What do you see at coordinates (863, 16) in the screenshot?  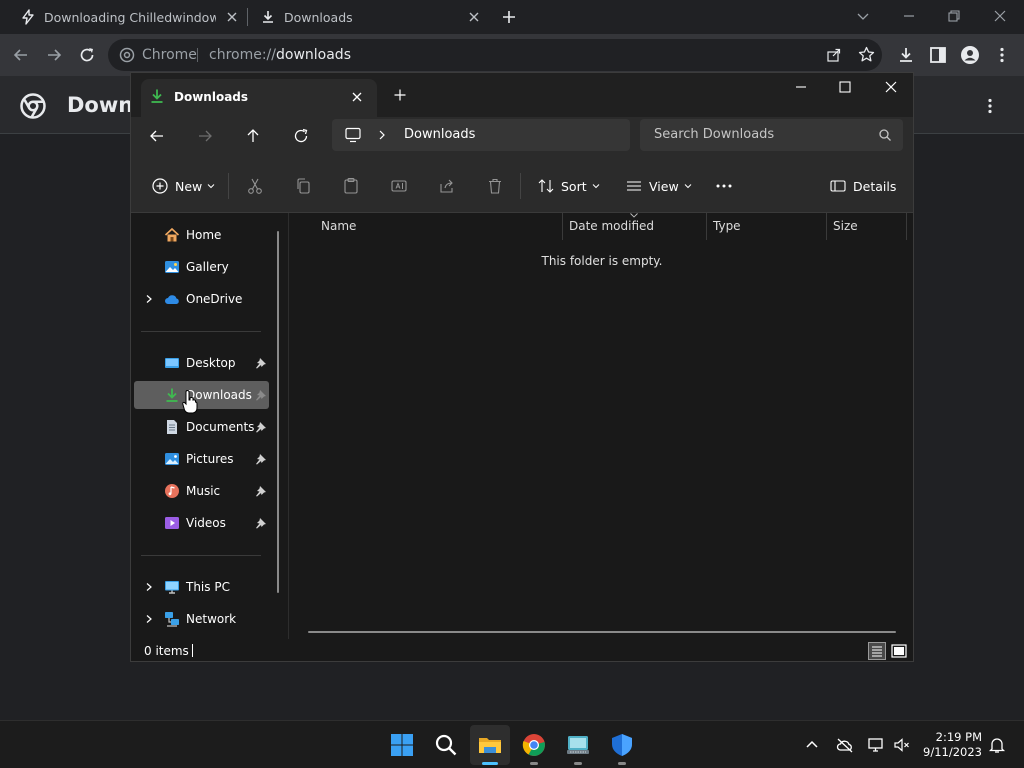 I see `tab-search-chevron-icon` at bounding box center [863, 16].